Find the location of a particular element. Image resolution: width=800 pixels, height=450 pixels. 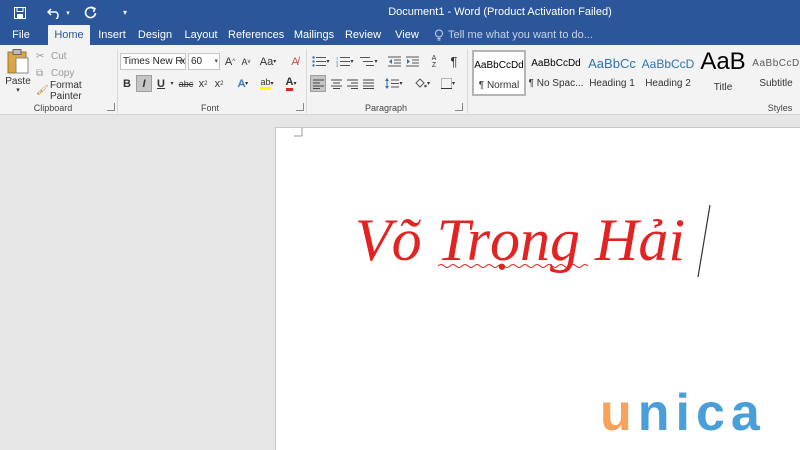

style-title: AaB Title is located at coordinates (723, 73).